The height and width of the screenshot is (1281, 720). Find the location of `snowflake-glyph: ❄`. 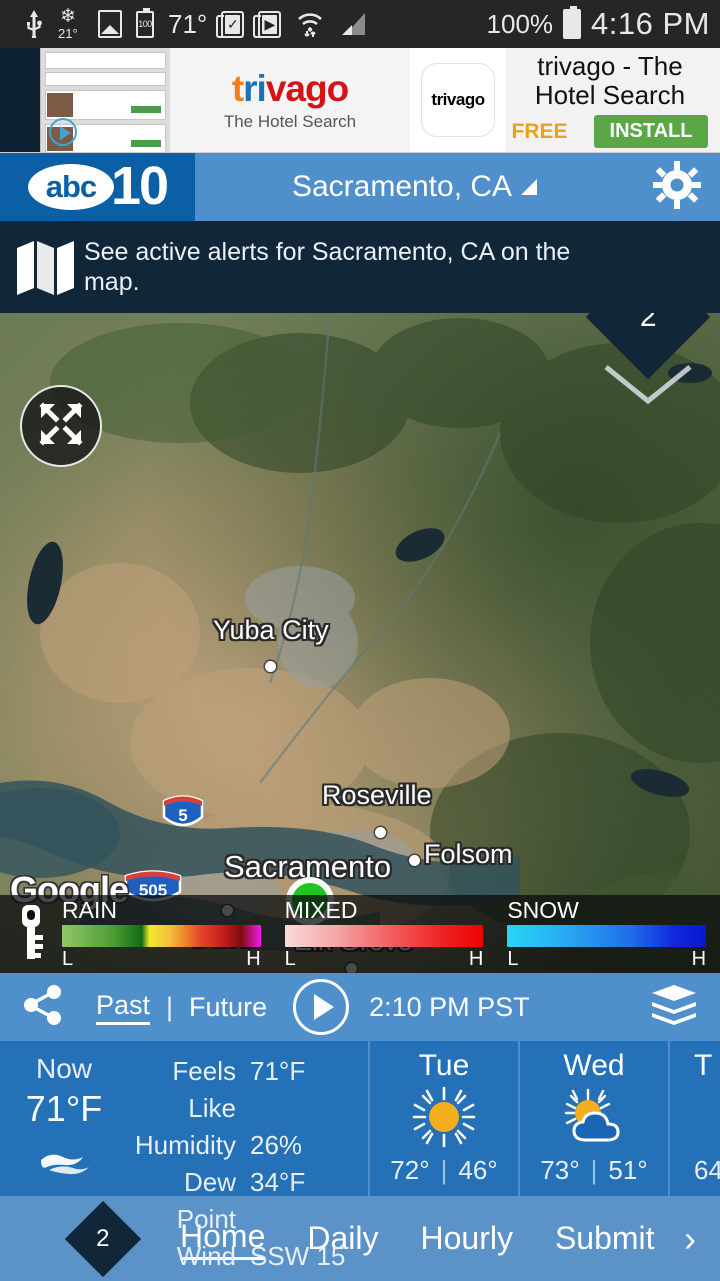

snowflake-glyph: ❄ is located at coordinates (68, 16).